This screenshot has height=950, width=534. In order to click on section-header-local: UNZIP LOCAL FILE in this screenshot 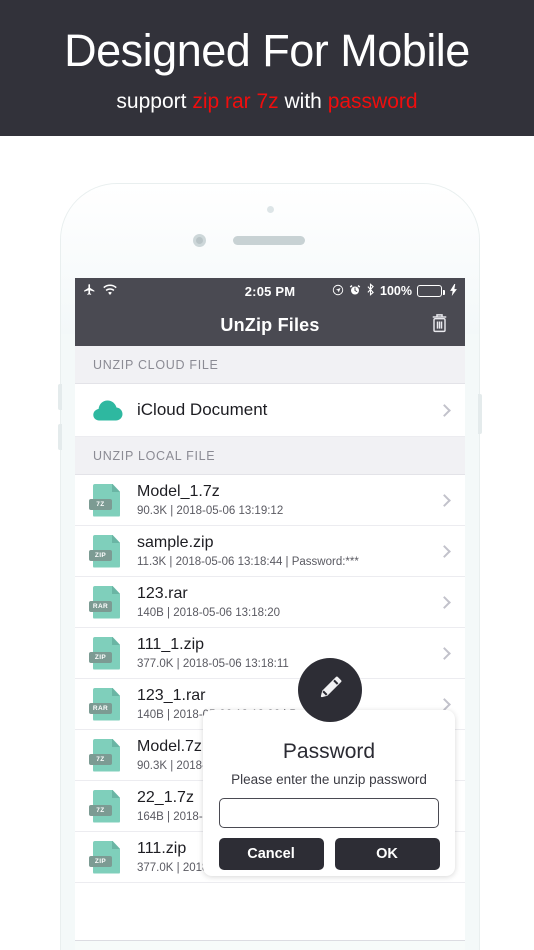, I will do `click(270, 456)`.